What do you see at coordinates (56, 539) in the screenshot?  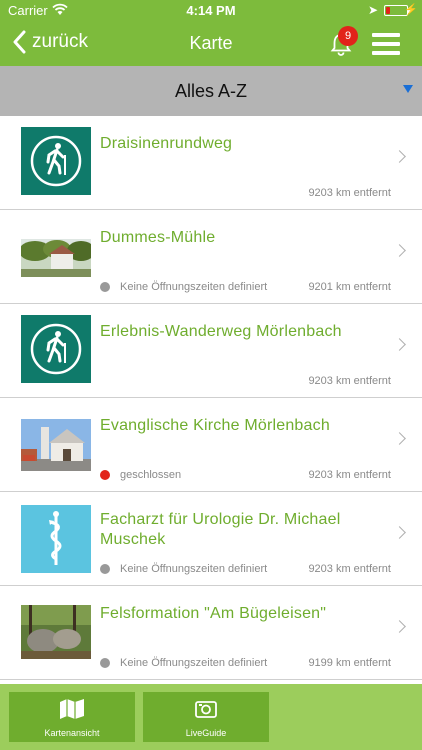 I see `medical-icon` at bounding box center [56, 539].